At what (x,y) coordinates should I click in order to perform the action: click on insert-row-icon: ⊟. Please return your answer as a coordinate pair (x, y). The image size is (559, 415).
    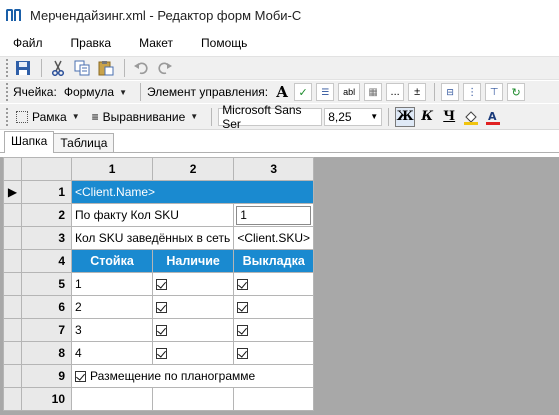
    Looking at the image, I should click on (450, 92).